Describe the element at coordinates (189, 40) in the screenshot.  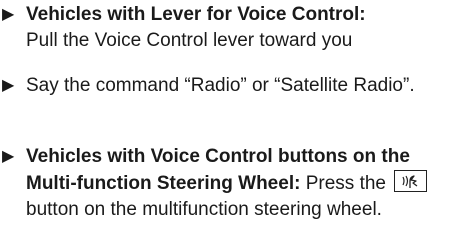
I see `step-body: Pull the Voice Control lever toward you` at that location.